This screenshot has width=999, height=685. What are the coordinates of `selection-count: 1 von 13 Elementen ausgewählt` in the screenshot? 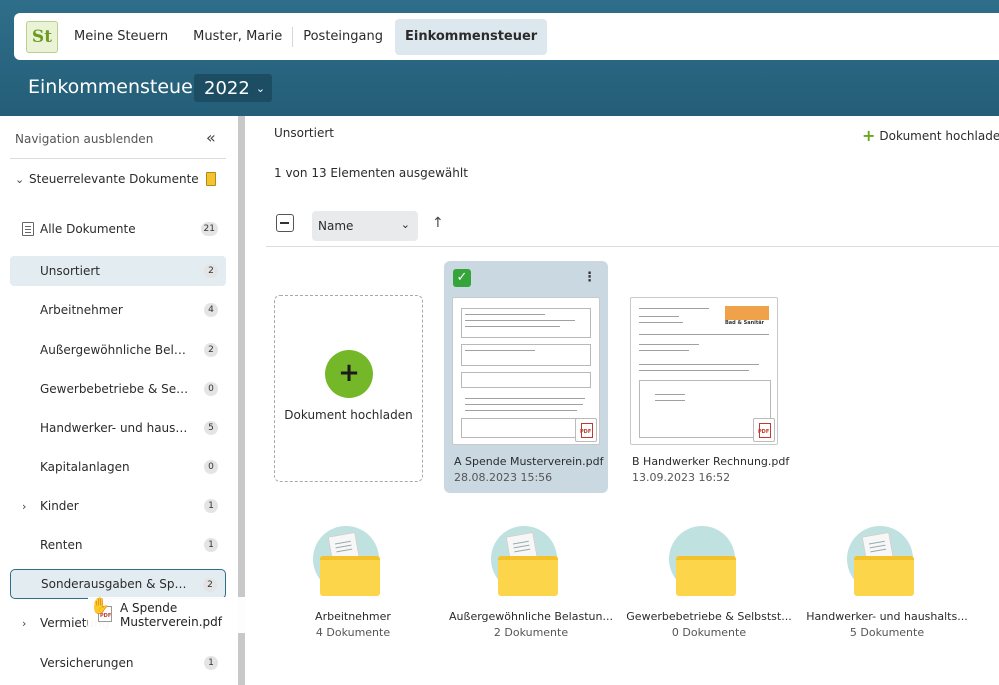 It's located at (371, 173).